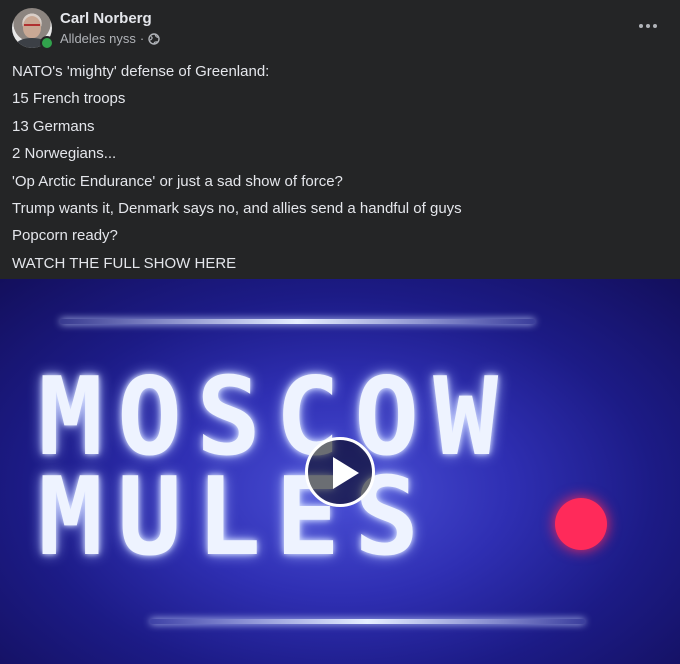 Image resolution: width=680 pixels, height=664 pixels. What do you see at coordinates (53, 126) in the screenshot?
I see `post-text-line: 13 Germans` at bounding box center [53, 126].